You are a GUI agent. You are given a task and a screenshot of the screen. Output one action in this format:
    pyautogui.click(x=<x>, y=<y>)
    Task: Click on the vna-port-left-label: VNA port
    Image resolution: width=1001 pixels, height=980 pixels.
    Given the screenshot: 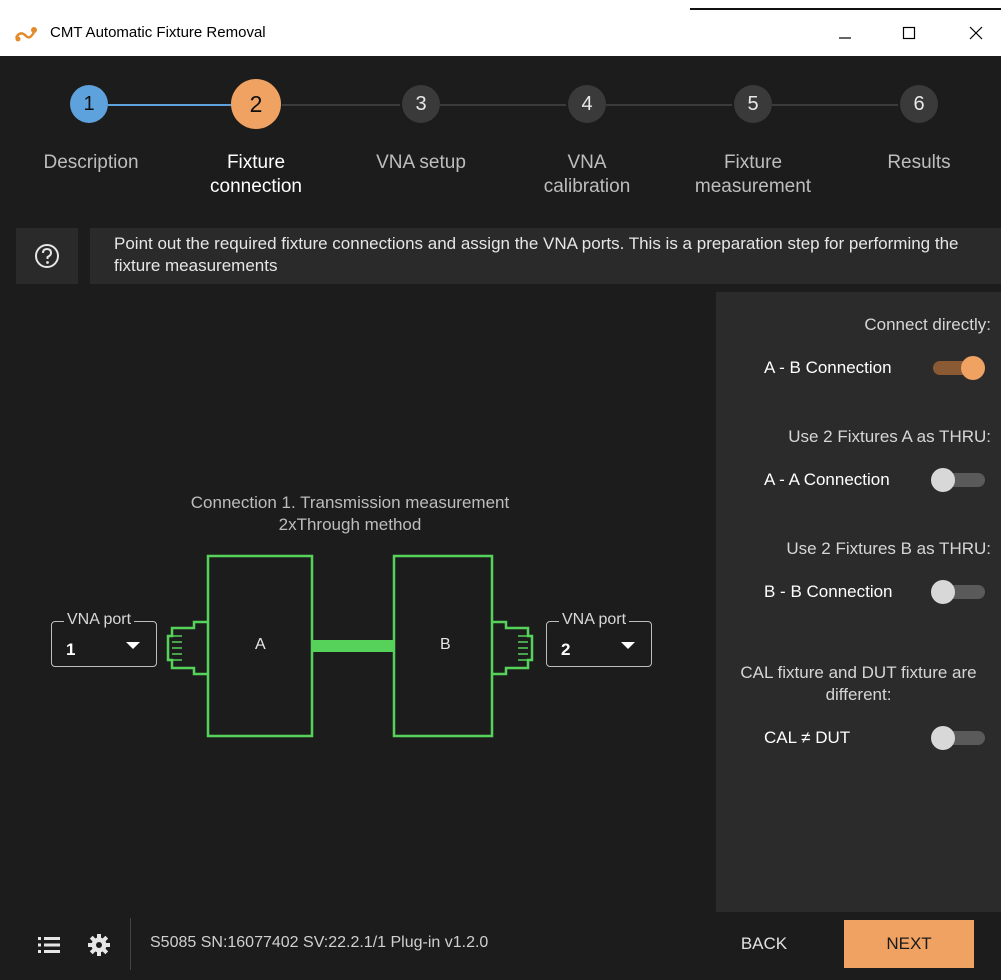 What is the action you would take?
    pyautogui.click(x=99, y=620)
    